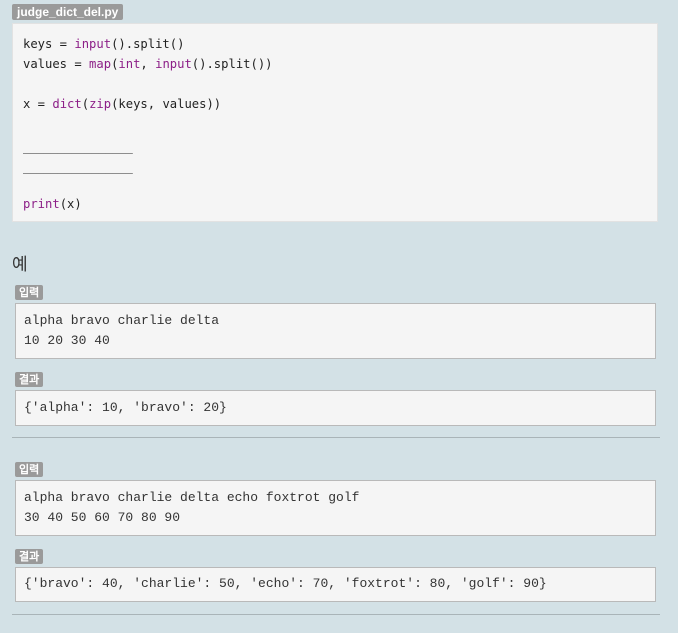 Image resolution: width=678 pixels, height=633 pixels. What do you see at coordinates (100, 64) in the screenshot?
I see `code-builtin: map` at bounding box center [100, 64].